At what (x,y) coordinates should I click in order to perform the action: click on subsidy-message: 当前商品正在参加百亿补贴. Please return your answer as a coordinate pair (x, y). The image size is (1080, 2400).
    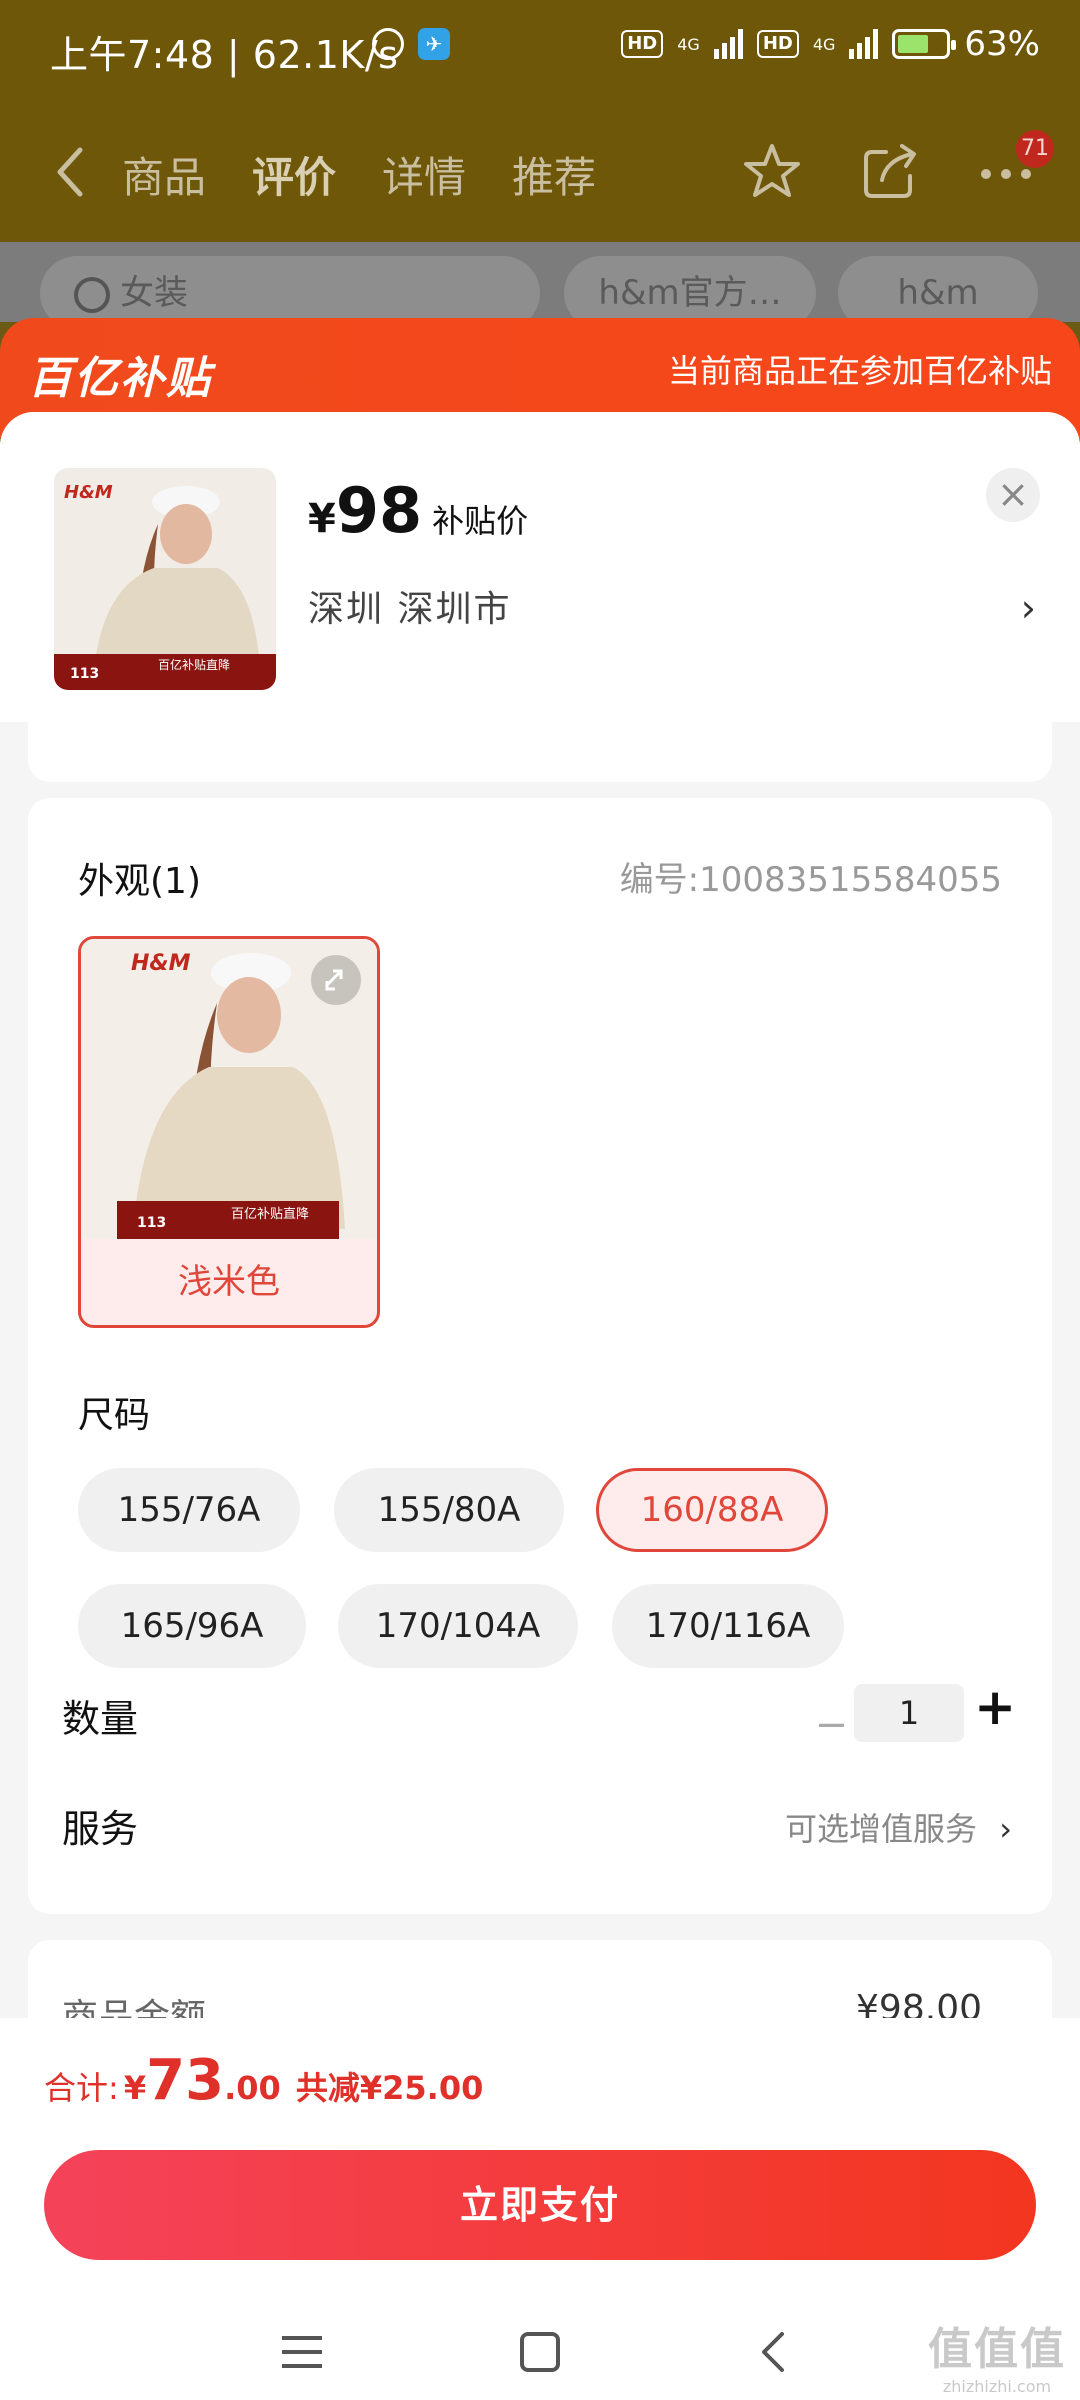
    Looking at the image, I should click on (859, 371).